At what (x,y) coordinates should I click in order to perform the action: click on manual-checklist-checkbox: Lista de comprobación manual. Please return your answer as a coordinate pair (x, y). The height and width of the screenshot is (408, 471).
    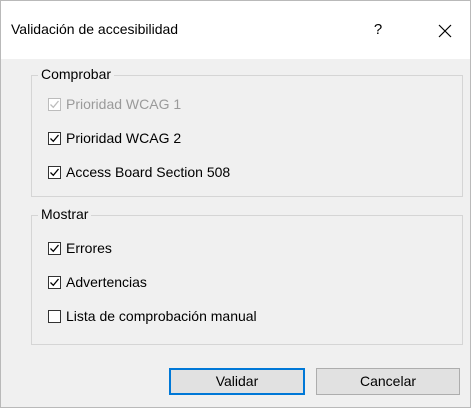
    Looking at the image, I should click on (152, 316).